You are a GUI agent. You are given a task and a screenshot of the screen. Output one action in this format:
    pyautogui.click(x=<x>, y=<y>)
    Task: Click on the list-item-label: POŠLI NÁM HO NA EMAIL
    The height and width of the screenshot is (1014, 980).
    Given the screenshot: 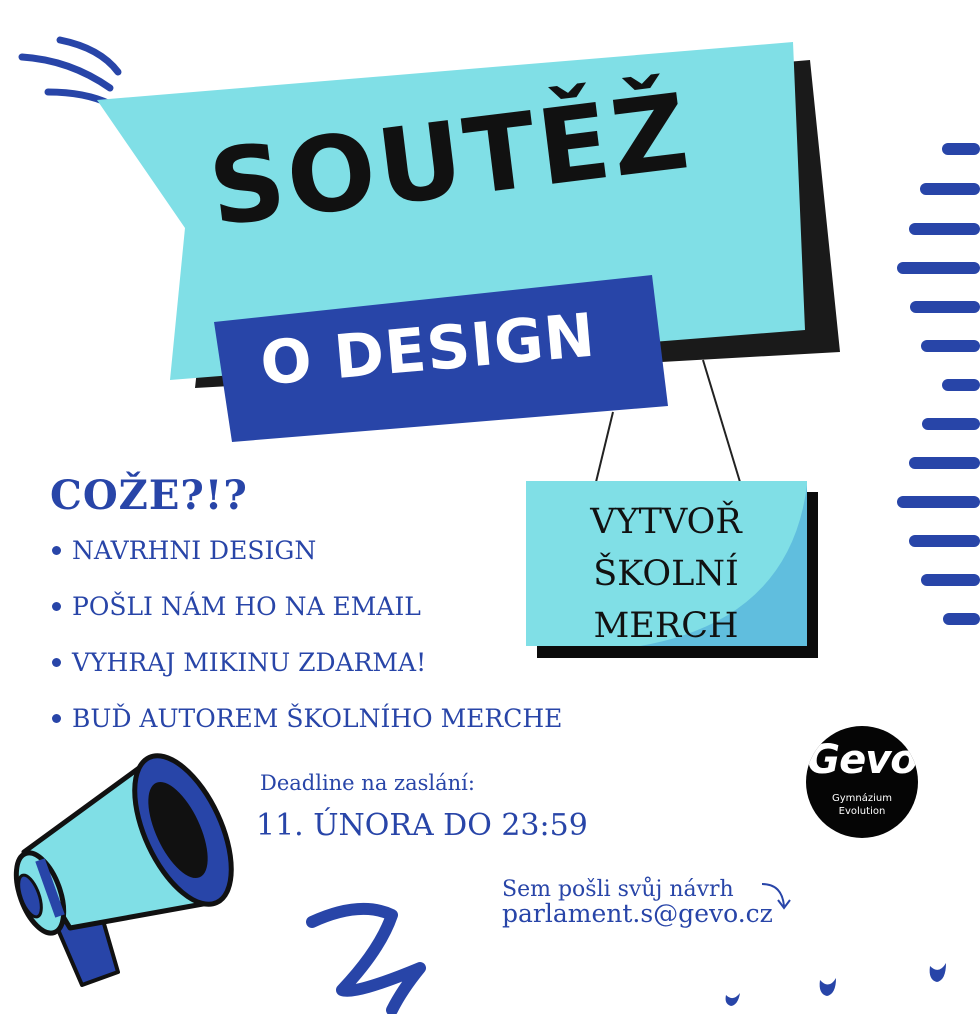 What is the action you would take?
    pyautogui.click(x=246, y=606)
    